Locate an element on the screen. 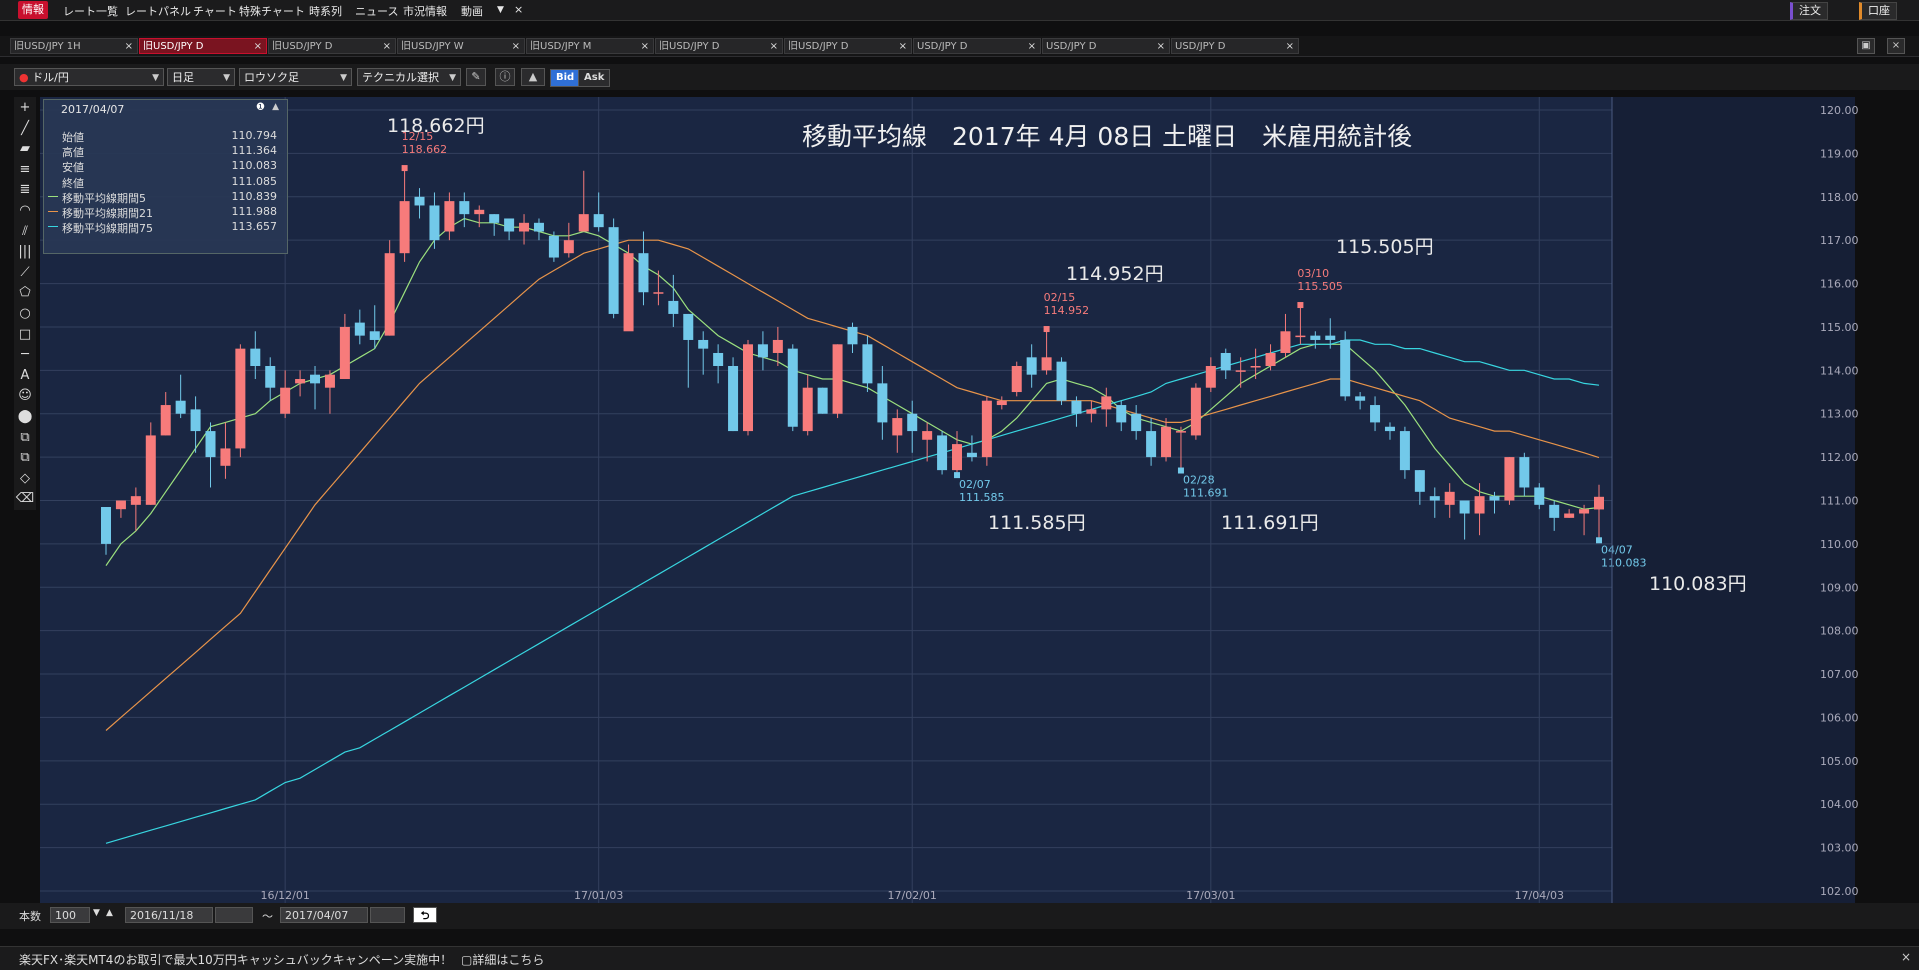 The width and height of the screenshot is (1919, 970). to-date-input: 2017/04/07 is located at coordinates (324, 915).